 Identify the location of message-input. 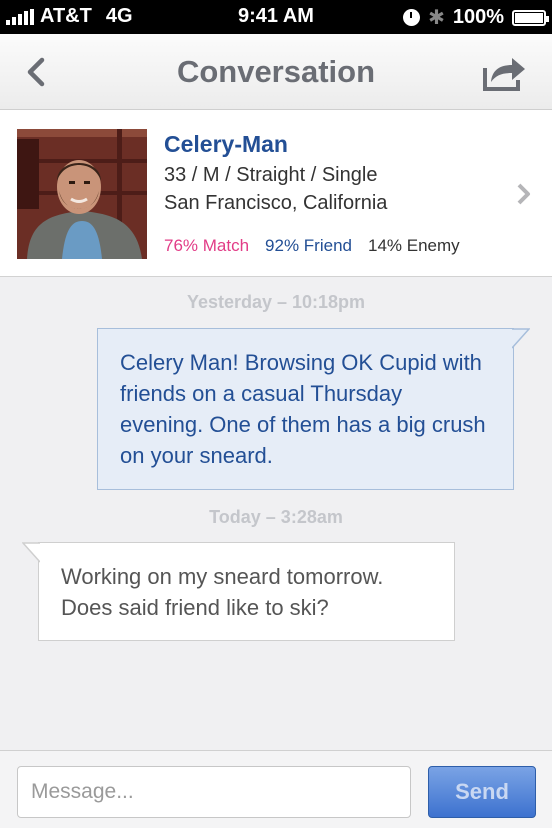
(214, 792).